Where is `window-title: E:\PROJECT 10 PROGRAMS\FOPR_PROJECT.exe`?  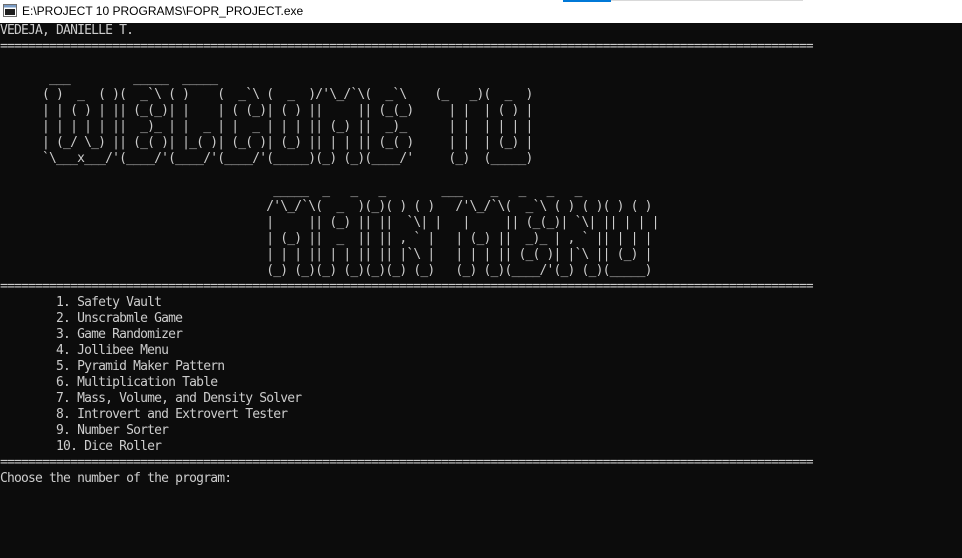 window-title: E:\PROJECT 10 PROGRAMS\FOPR_PROJECT.exe is located at coordinates (163, 11).